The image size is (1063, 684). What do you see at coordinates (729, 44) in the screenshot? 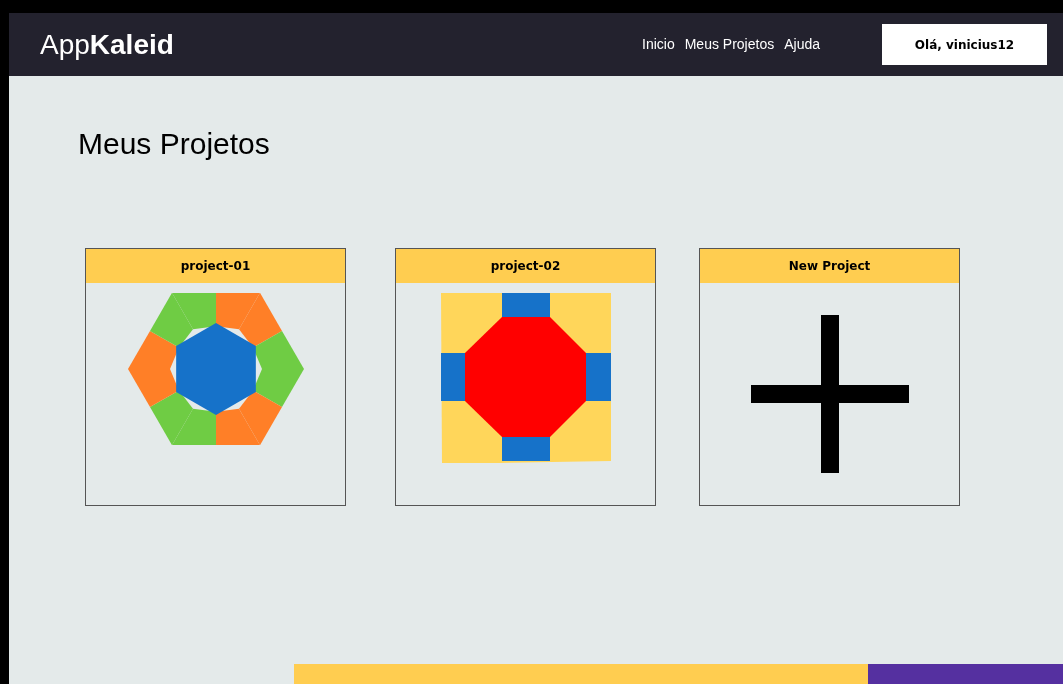
I see `nav-link: Meus Projetos` at bounding box center [729, 44].